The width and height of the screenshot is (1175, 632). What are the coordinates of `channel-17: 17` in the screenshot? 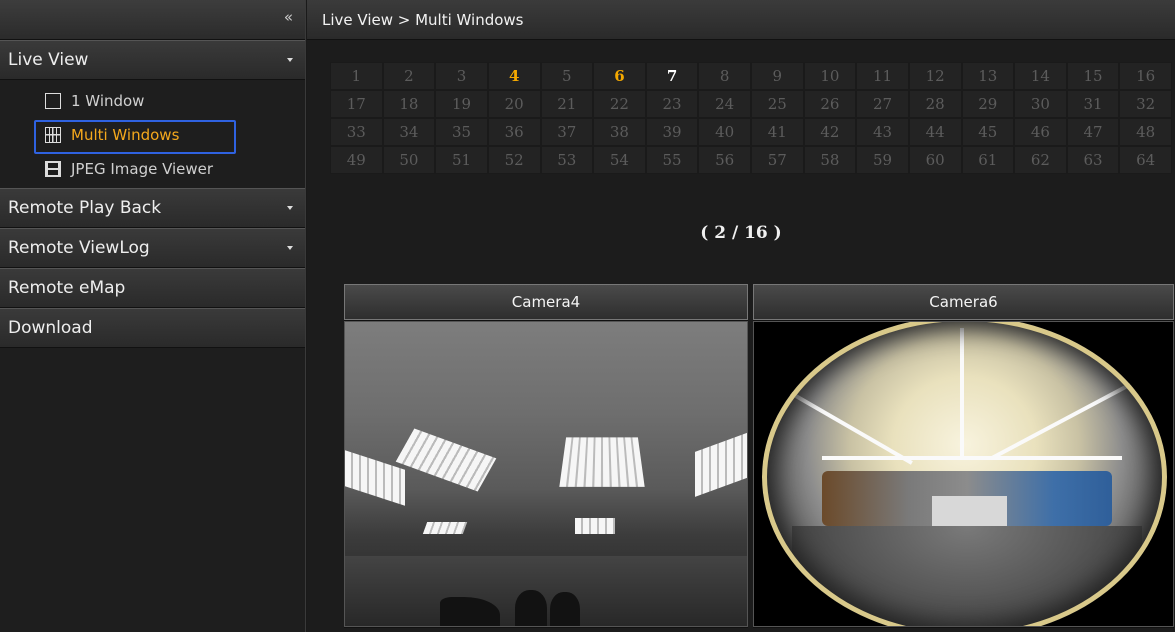 It's located at (356, 104).